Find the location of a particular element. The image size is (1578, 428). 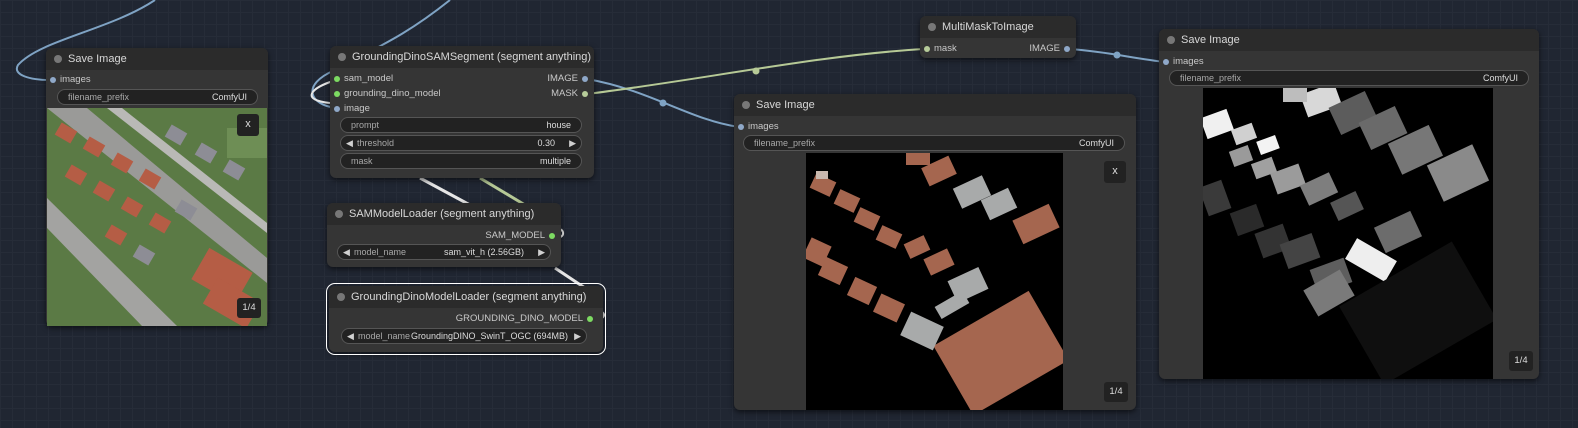

model-name-stepper: ◀ model_name sam_vit_h (2.56GB) ▶ is located at coordinates (444, 252).